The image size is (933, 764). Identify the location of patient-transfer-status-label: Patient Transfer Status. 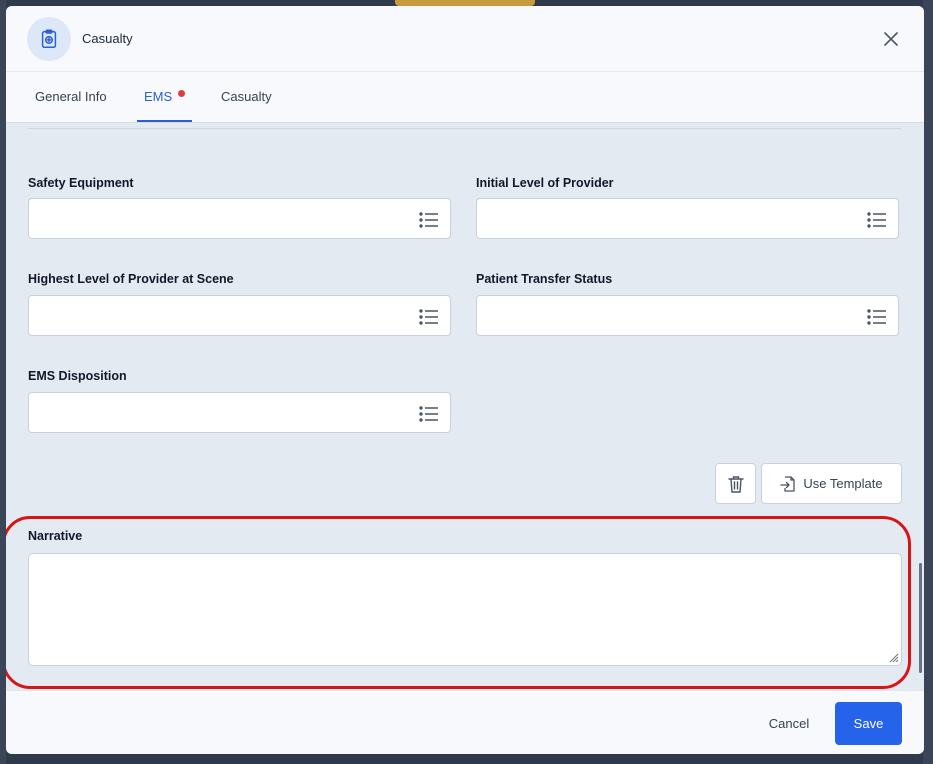
(544, 279).